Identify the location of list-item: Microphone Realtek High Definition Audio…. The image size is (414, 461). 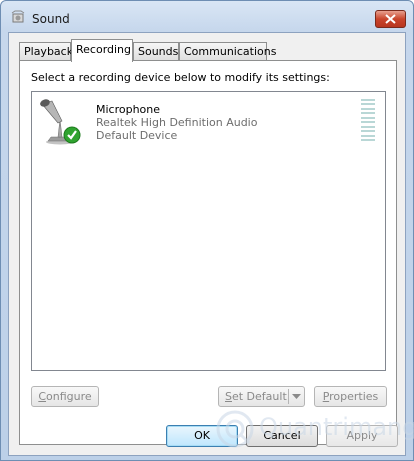
(208, 123).